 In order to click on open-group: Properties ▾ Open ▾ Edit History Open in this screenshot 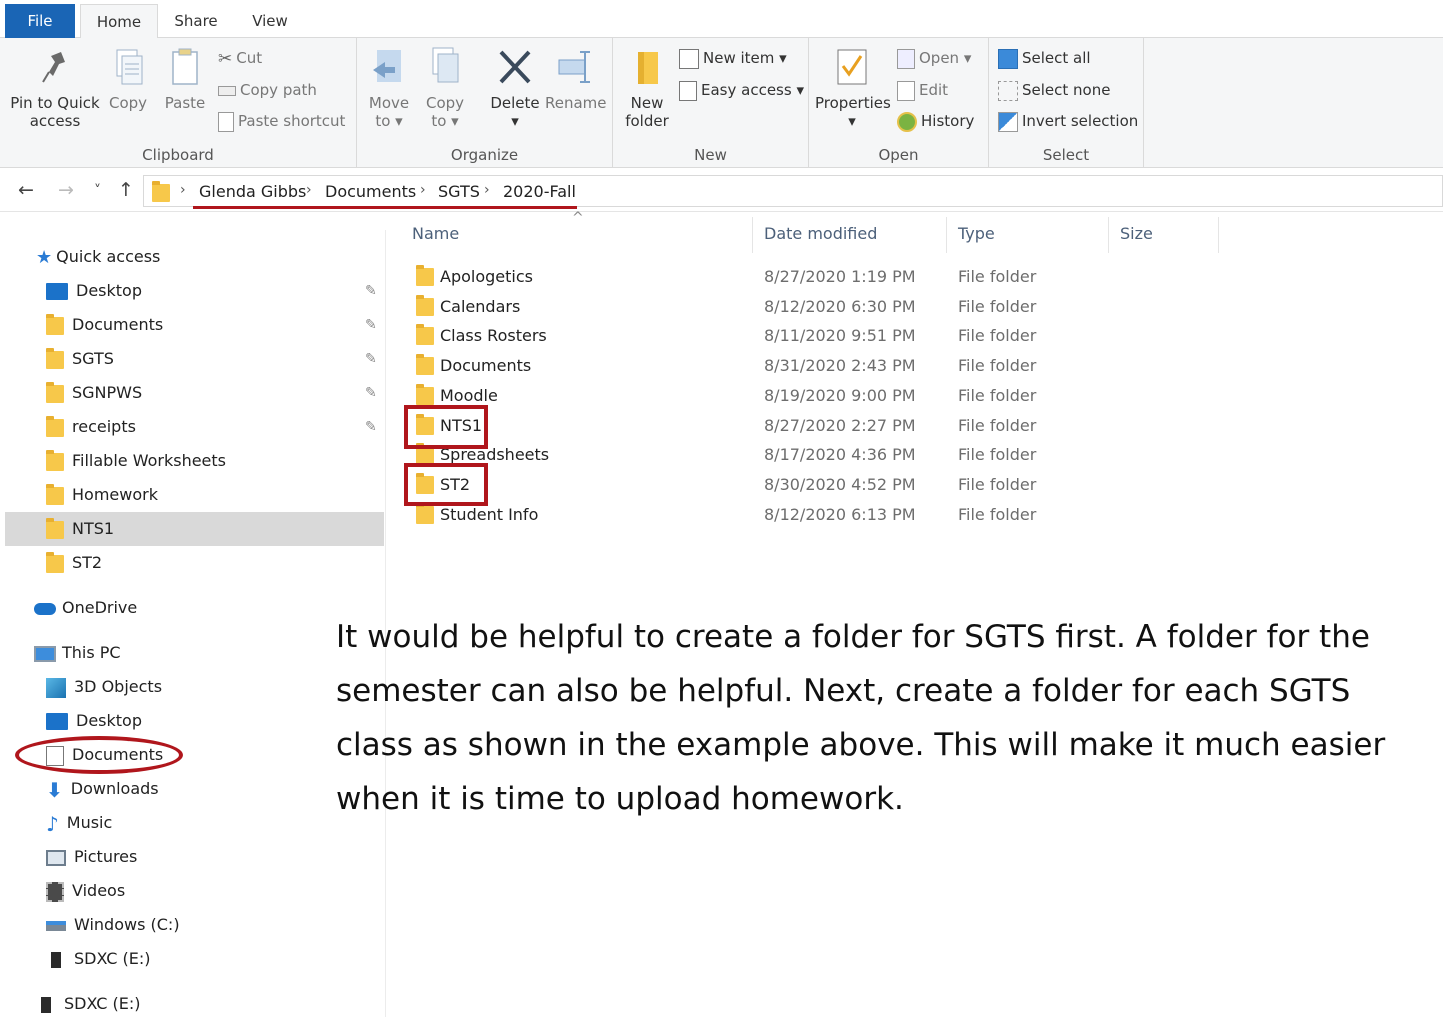, I will do `click(899, 103)`.